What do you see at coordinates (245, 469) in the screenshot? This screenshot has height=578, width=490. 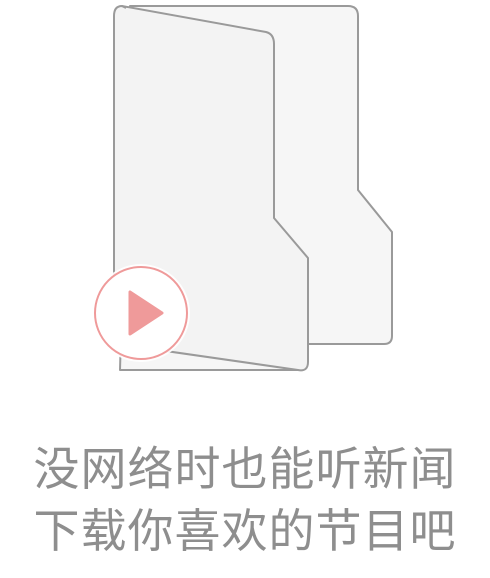 I see `message-line-offline: 没网络时也能听新闻` at bounding box center [245, 469].